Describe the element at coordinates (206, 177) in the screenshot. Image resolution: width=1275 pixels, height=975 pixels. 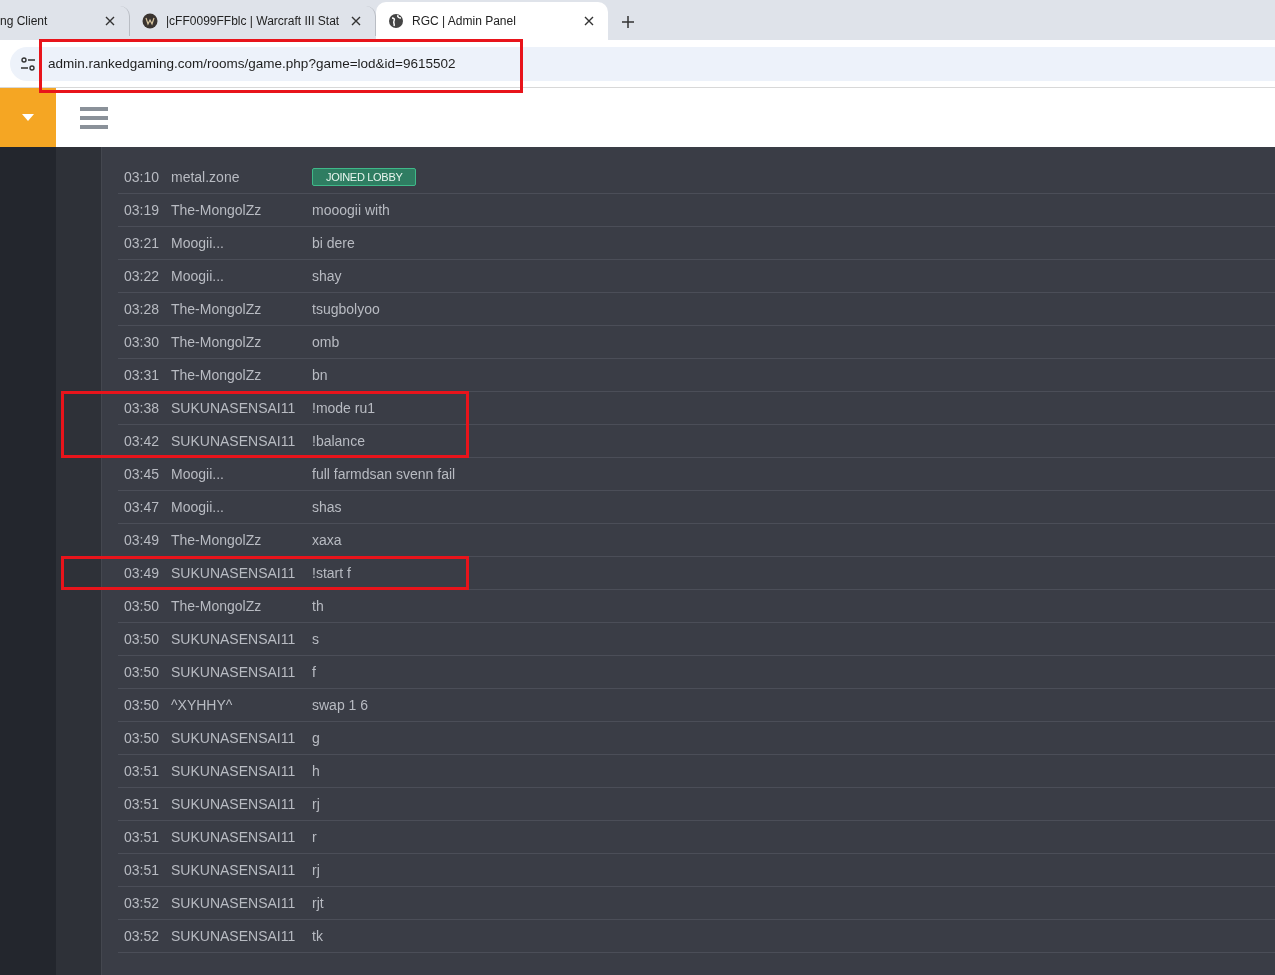
I see `player-name: metal.zone` at that location.